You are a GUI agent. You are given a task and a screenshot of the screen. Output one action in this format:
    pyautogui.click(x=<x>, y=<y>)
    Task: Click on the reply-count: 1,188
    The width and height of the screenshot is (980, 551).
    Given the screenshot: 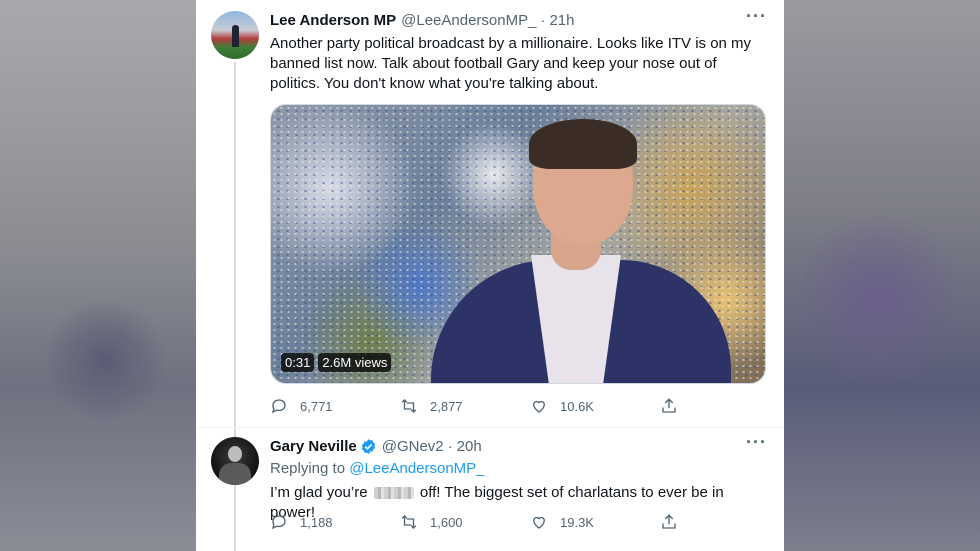 What is the action you would take?
    pyautogui.click(x=316, y=522)
    